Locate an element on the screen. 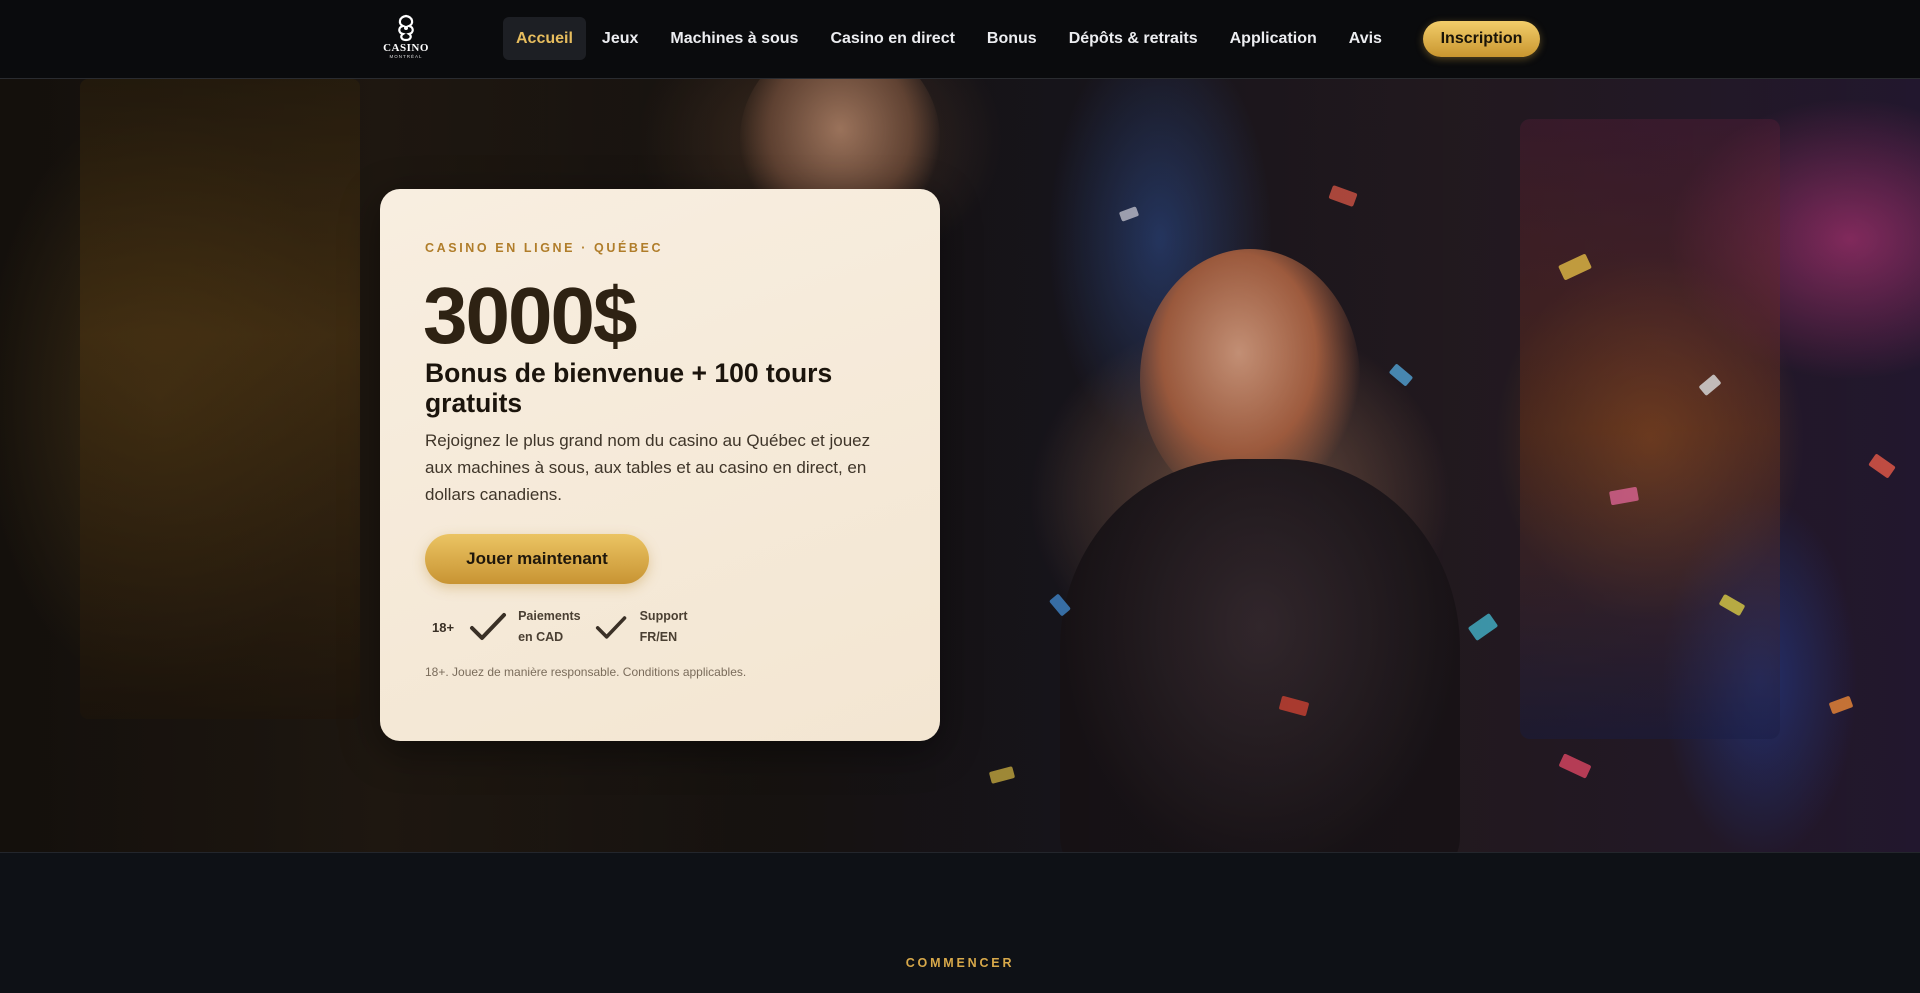 Image resolution: width=1920 pixels, height=993 pixels. signup-button: Inscription is located at coordinates (1481, 39).